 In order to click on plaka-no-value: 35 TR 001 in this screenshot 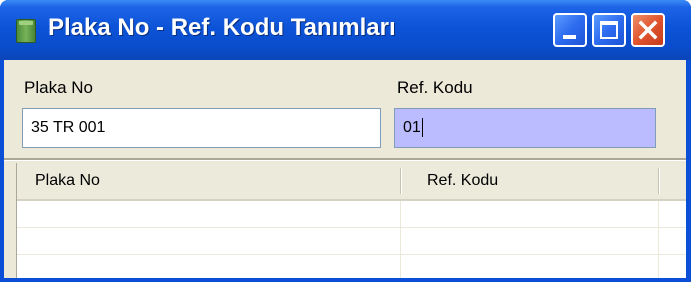, I will do `click(68, 127)`.